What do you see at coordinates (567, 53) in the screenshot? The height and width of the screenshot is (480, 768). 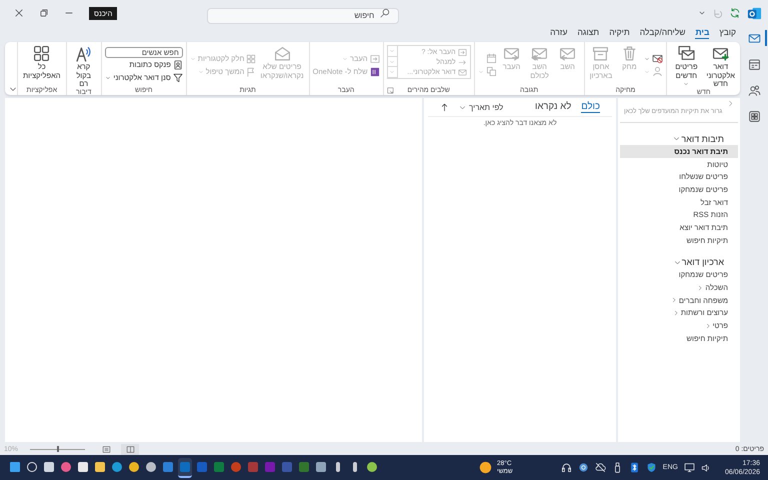 I see `reply-icon` at bounding box center [567, 53].